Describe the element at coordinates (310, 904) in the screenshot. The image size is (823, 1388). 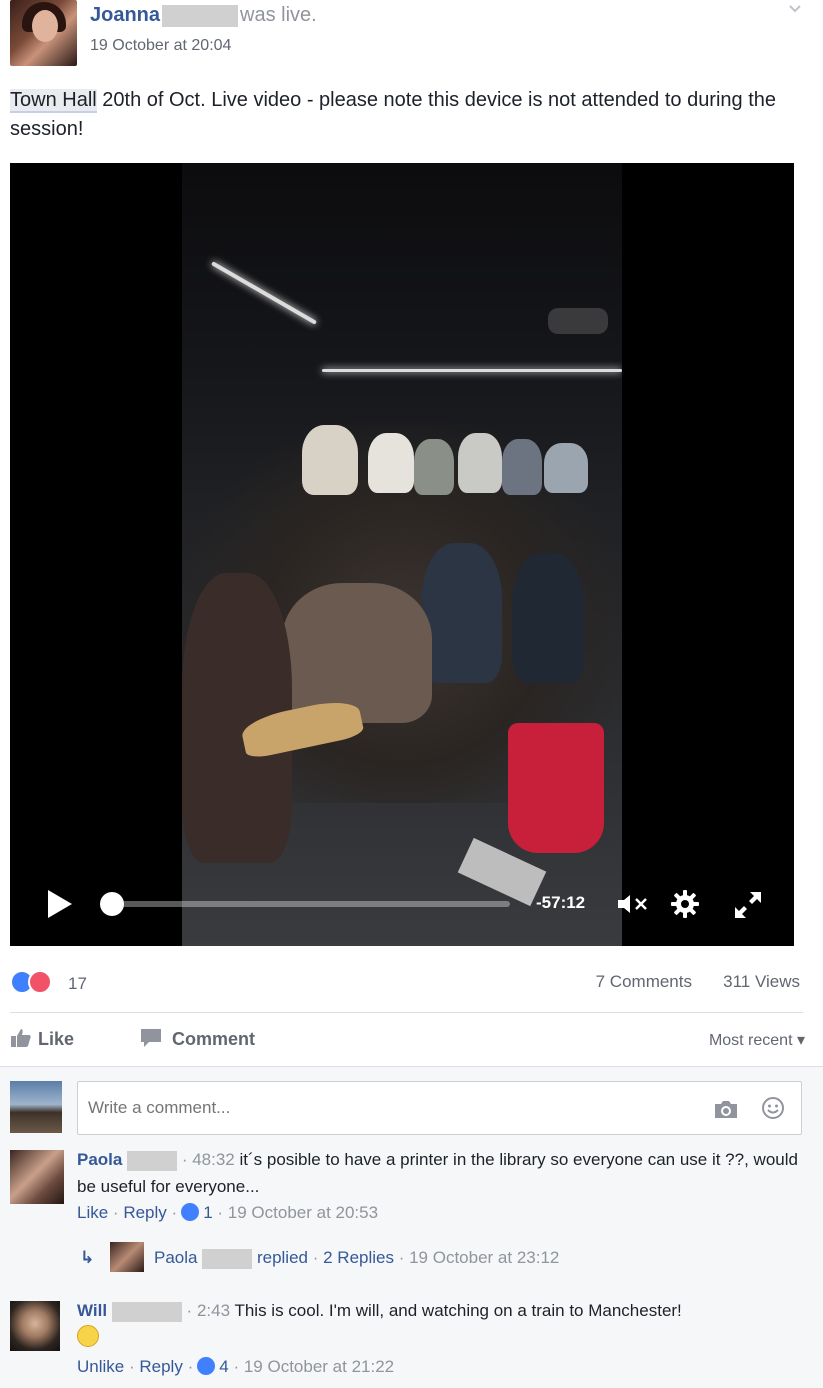
I see `progress-track` at that location.